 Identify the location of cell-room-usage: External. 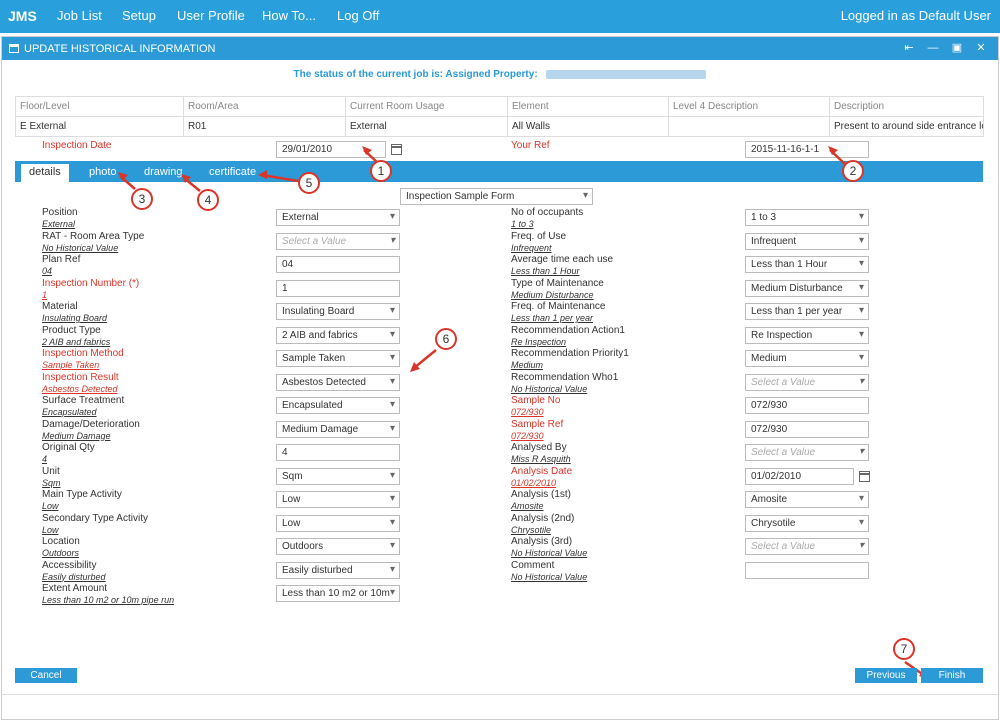
(426, 126).